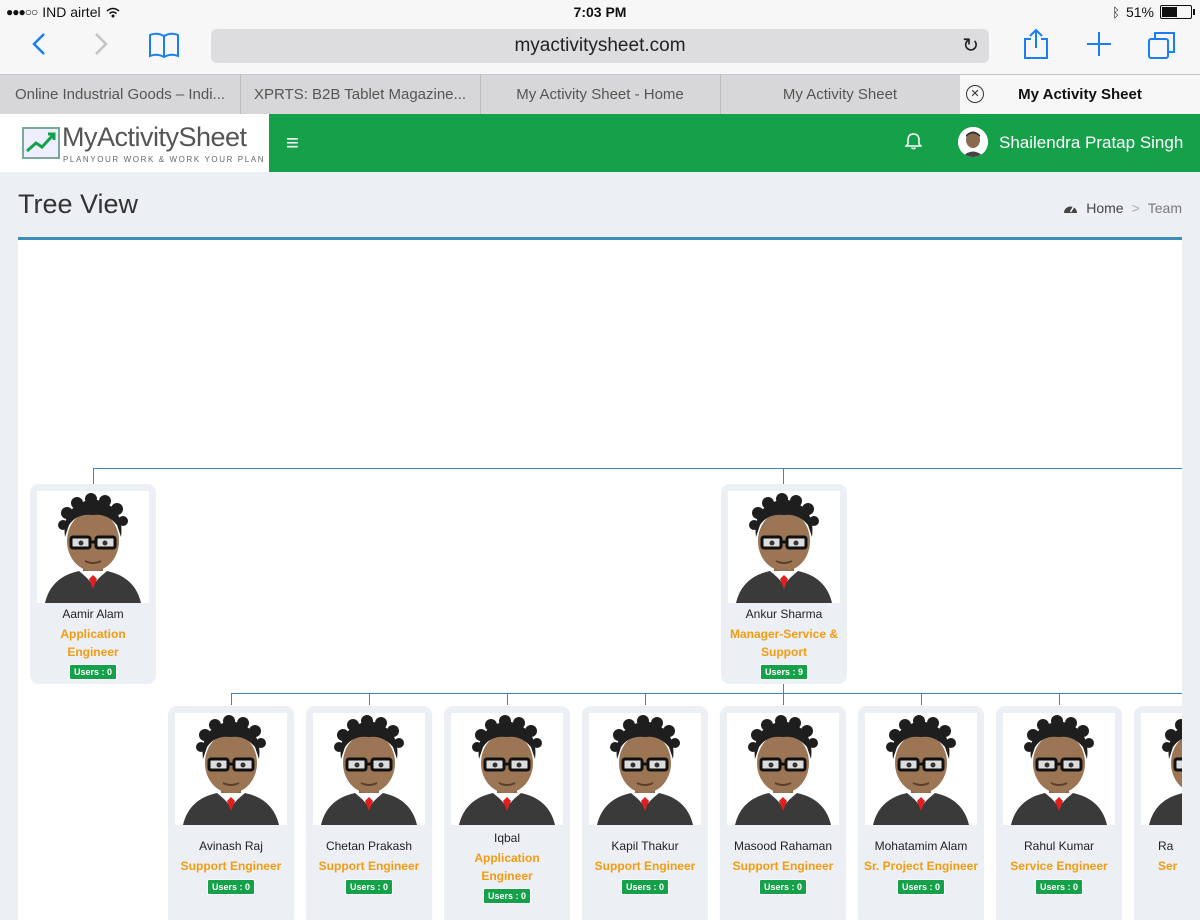 The height and width of the screenshot is (920, 1200). What do you see at coordinates (1166, 846) in the screenshot?
I see `member-name: Ra` at bounding box center [1166, 846].